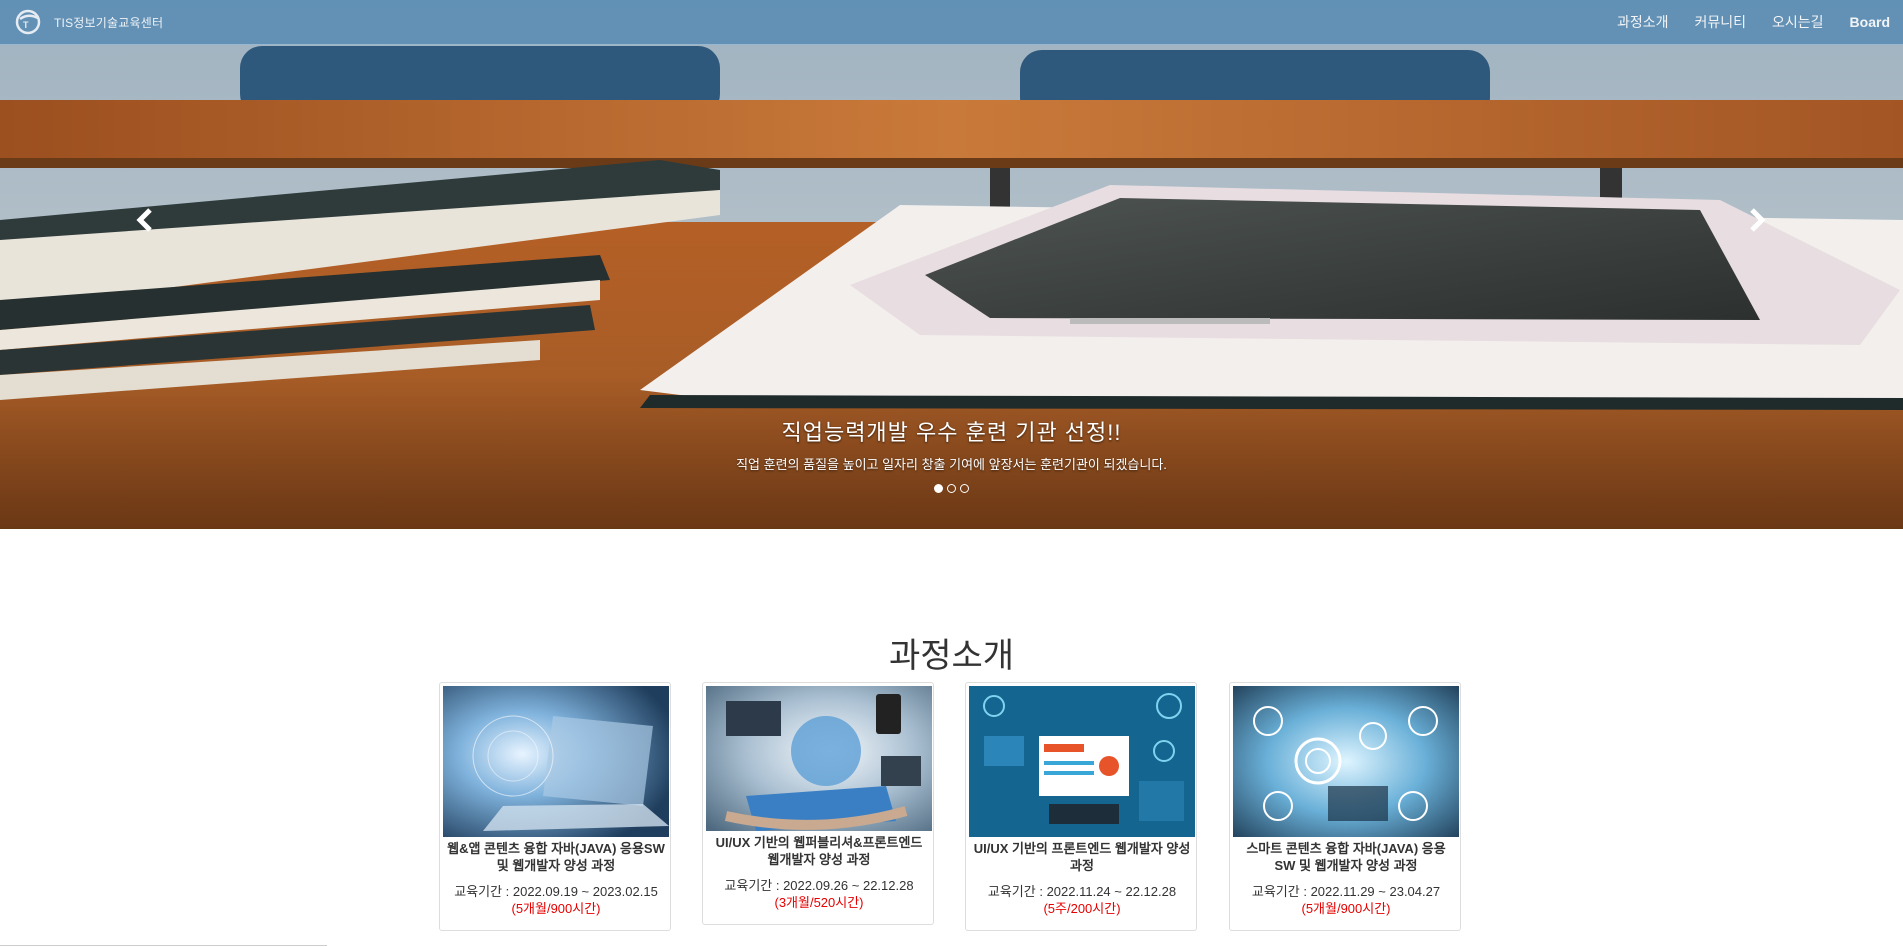 This screenshot has height=947, width=1903. What do you see at coordinates (26, 25) in the screenshot?
I see `svg-text: T` at bounding box center [26, 25].